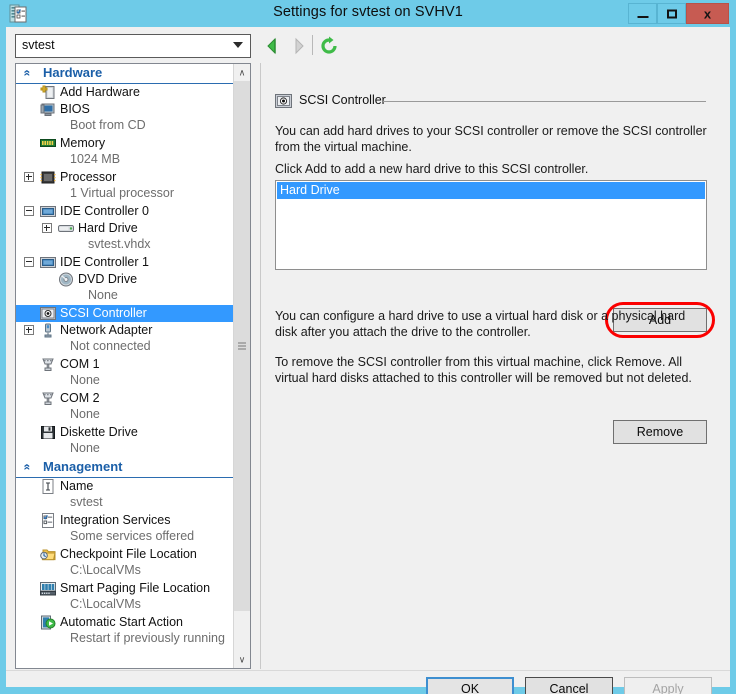 Image resolution: width=736 pixels, height=694 pixels. What do you see at coordinates (238, 45) in the screenshot?
I see `chevron-down-icon` at bounding box center [238, 45].